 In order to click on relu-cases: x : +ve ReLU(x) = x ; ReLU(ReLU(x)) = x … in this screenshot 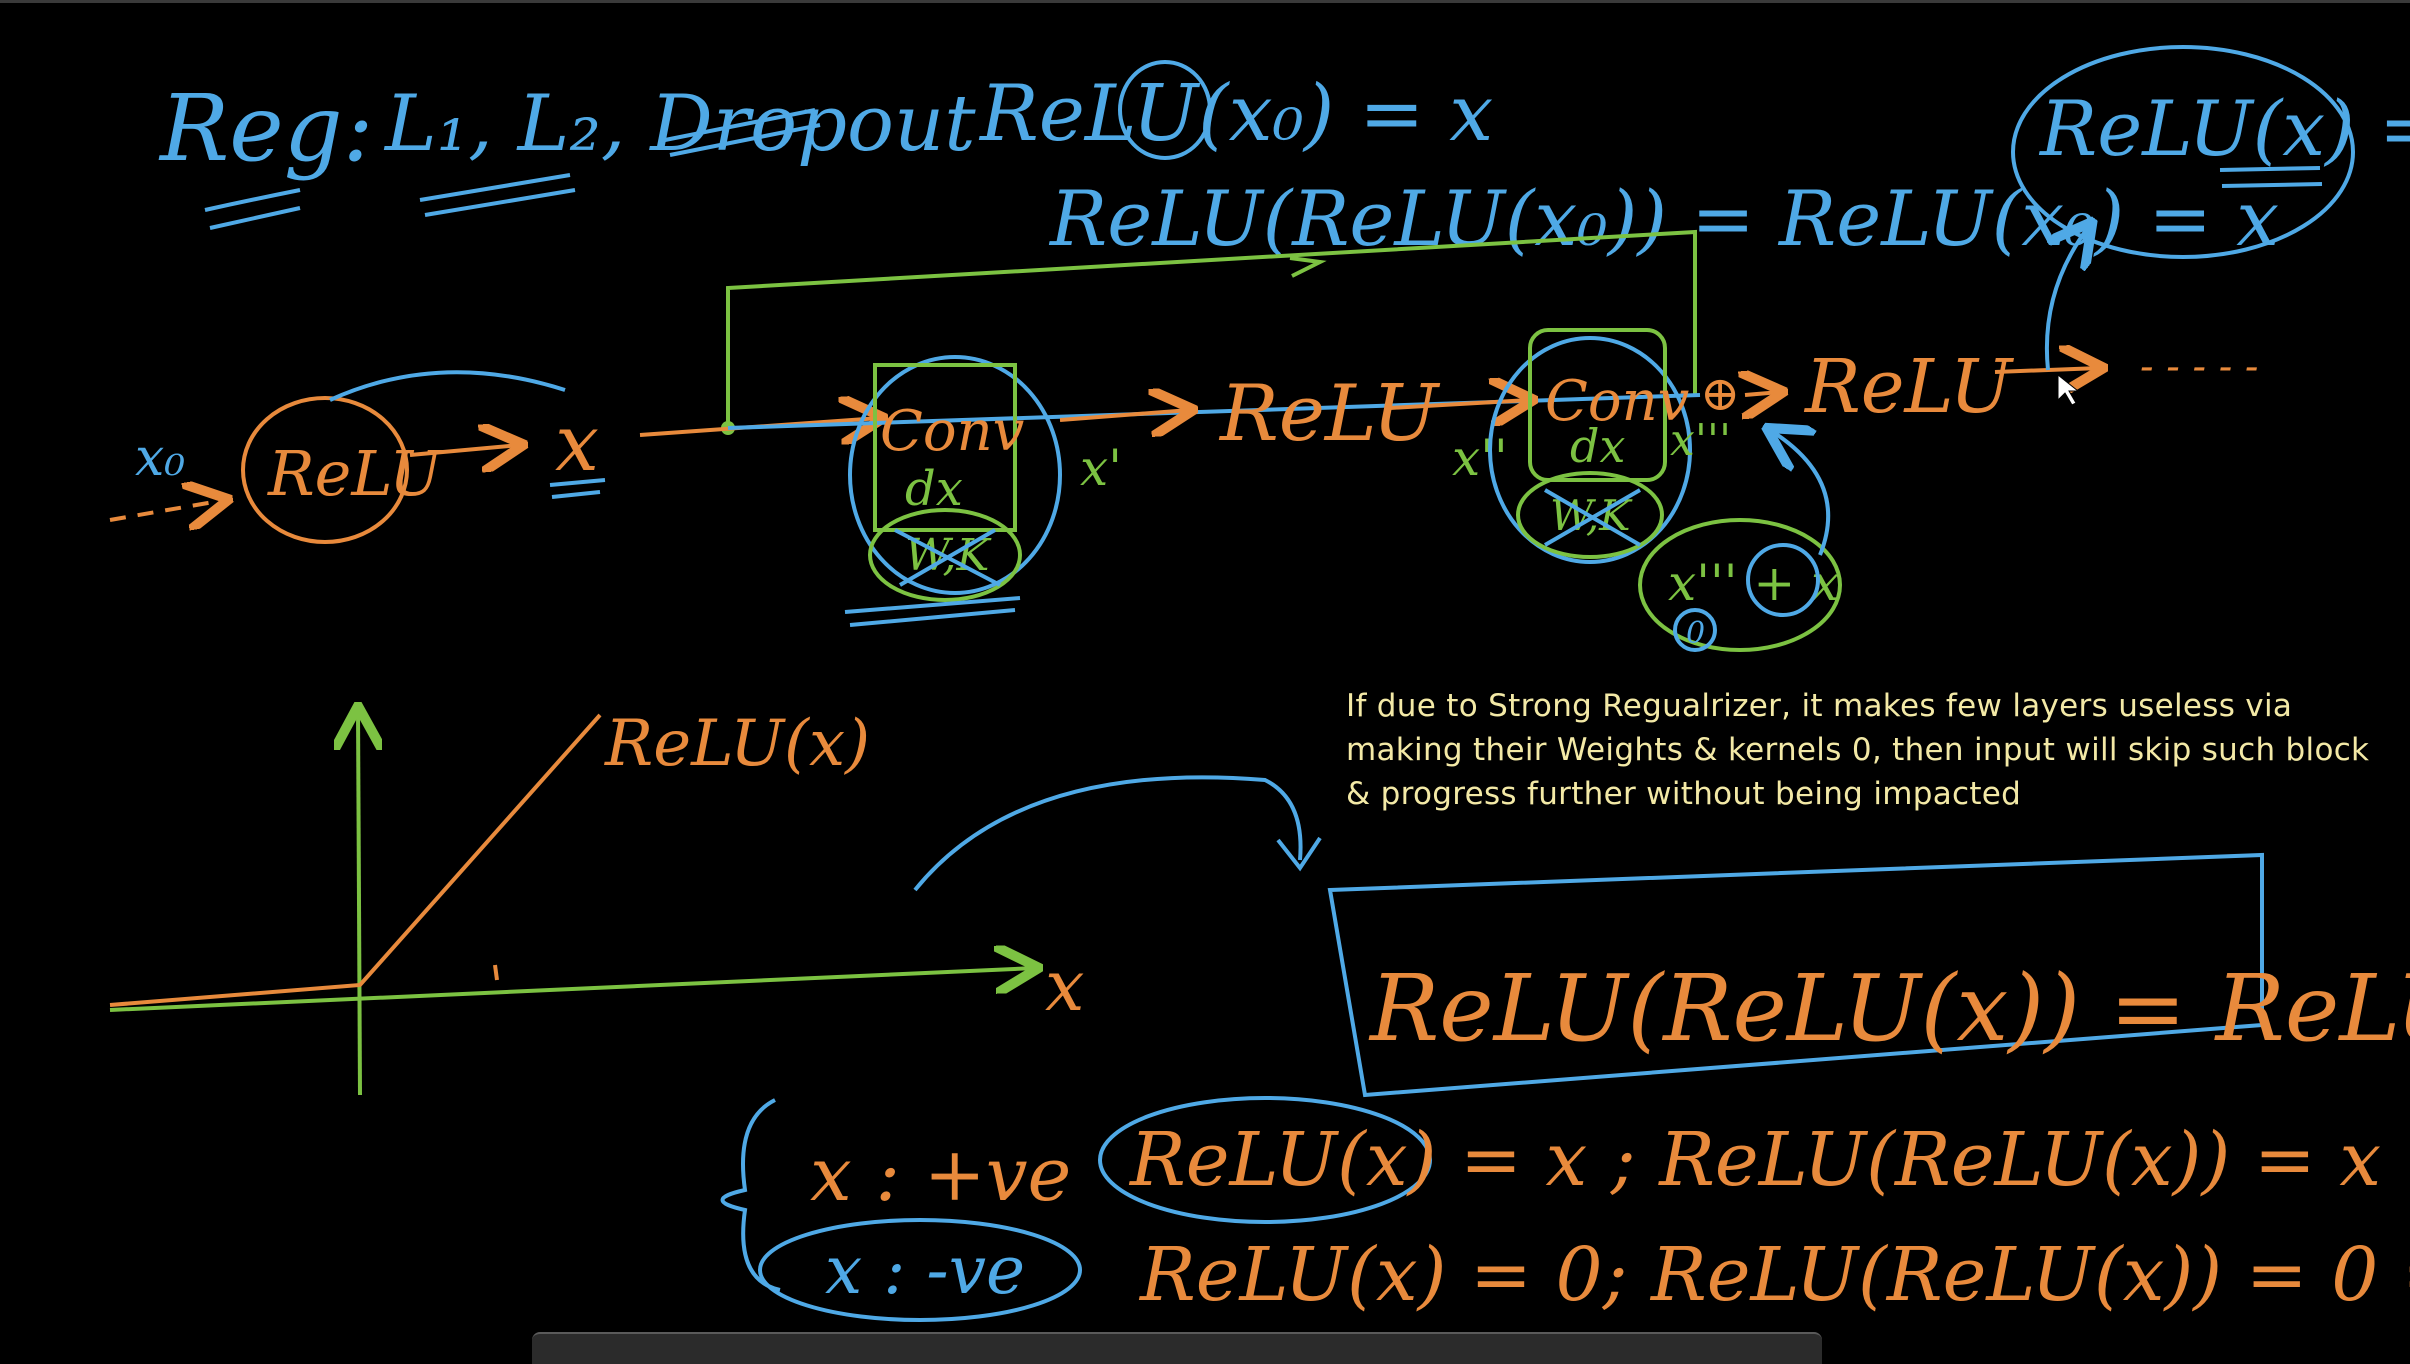, I will do `click(1566, 1209)`.